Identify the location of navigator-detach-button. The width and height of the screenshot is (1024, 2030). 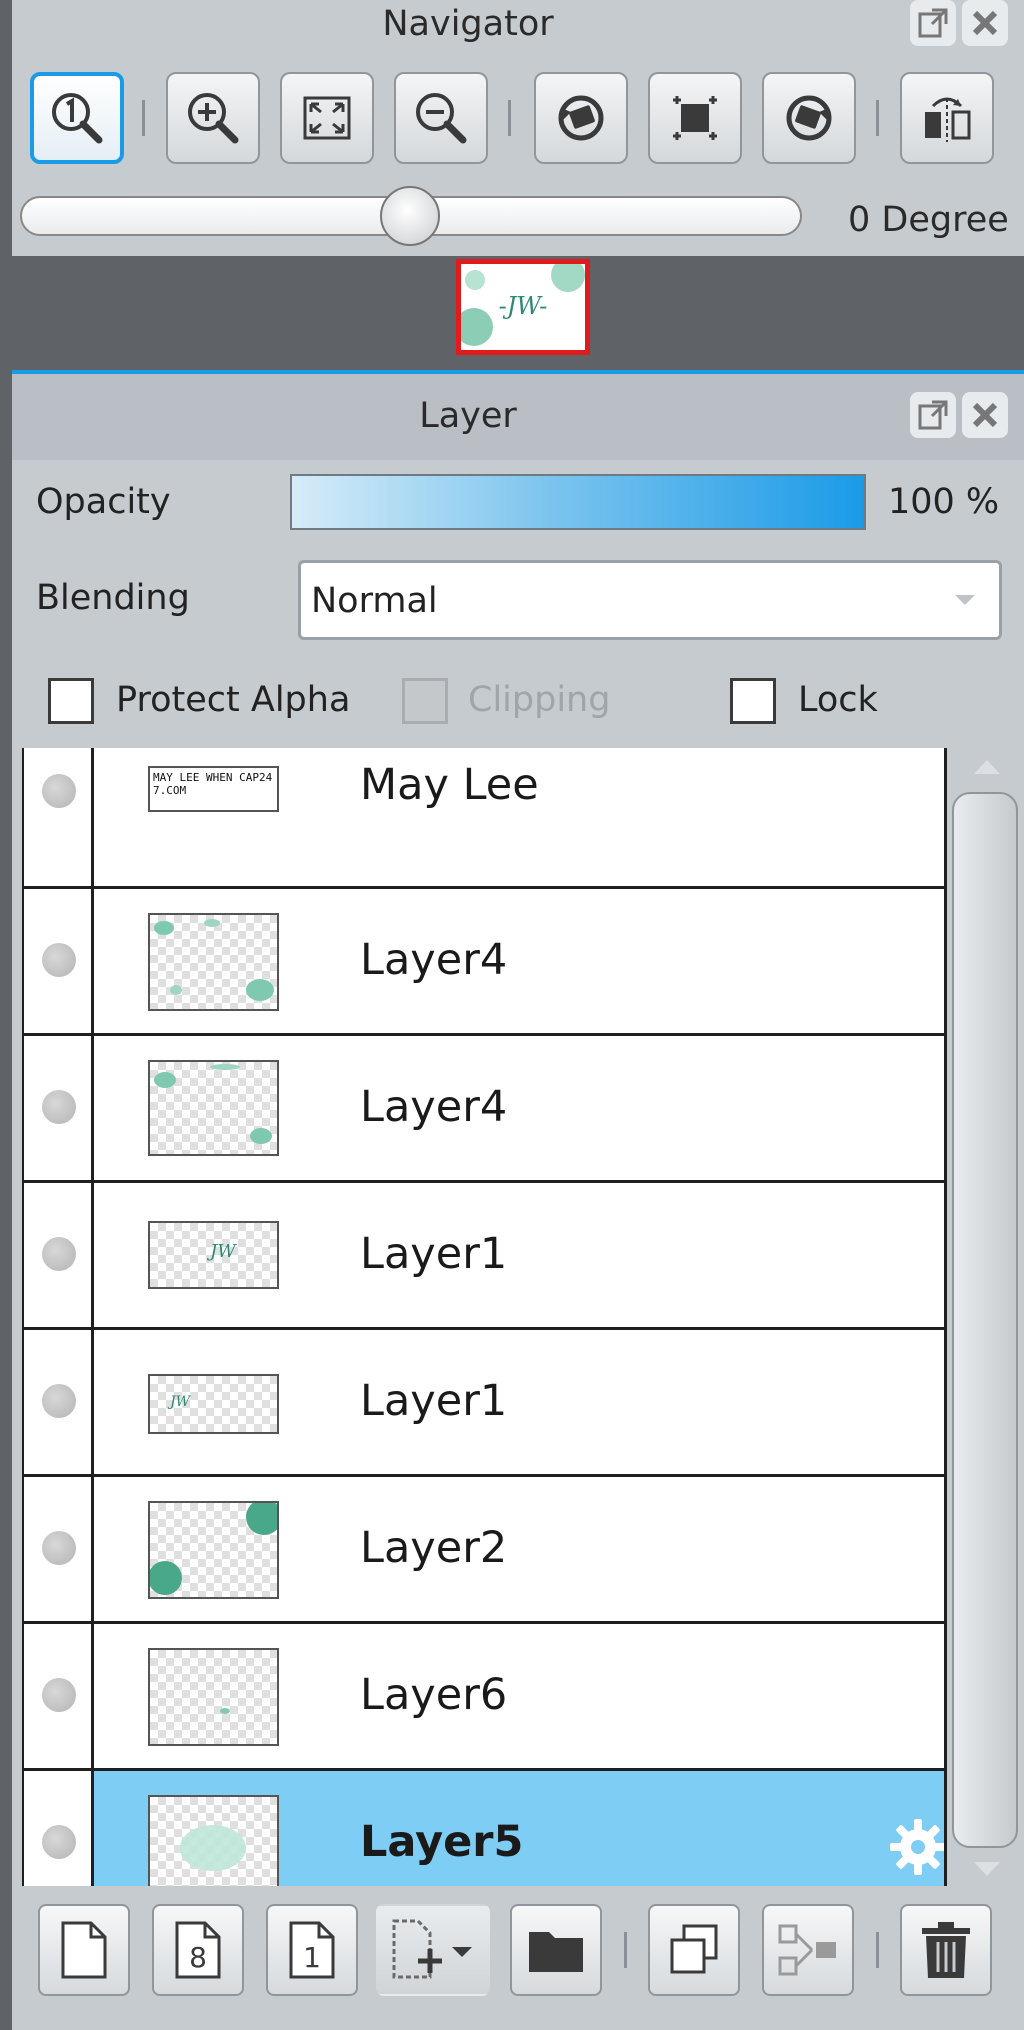
(933, 23).